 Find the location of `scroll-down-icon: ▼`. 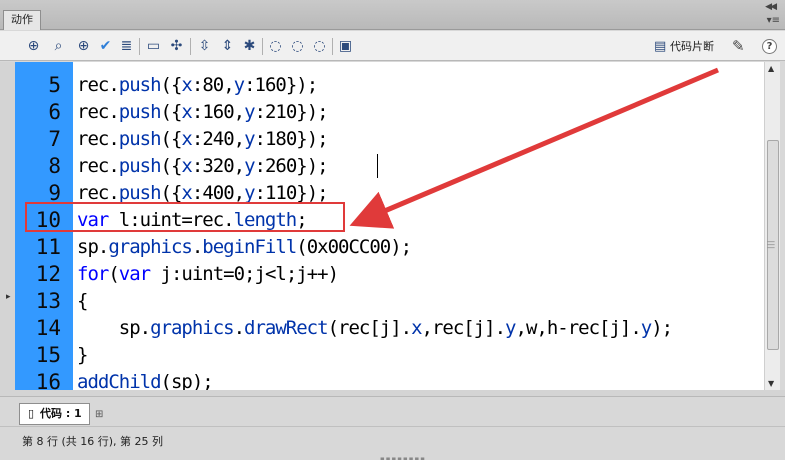

scroll-down-icon: ▼ is located at coordinates (771, 383).